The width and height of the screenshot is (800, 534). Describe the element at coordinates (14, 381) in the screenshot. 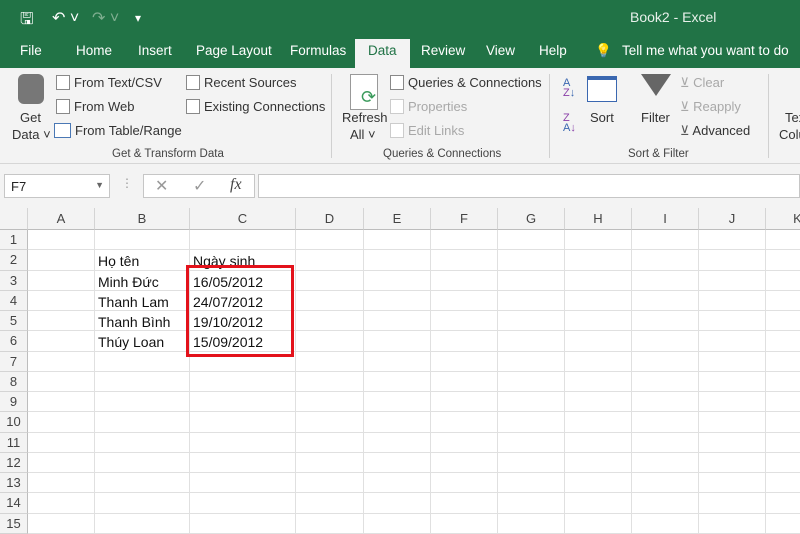

I see `row-header: 8` at that location.